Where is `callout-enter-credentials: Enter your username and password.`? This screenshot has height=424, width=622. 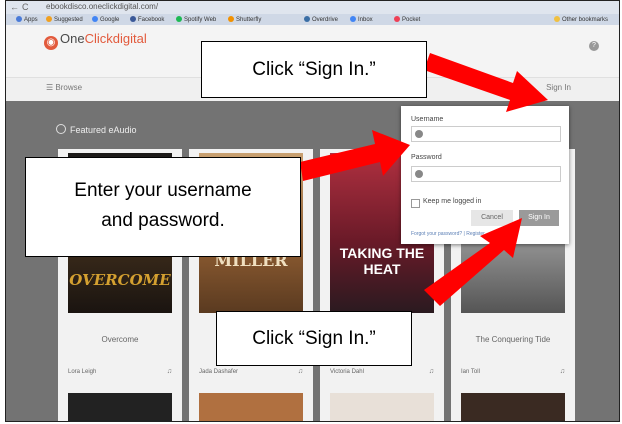
callout-enter-credentials: Enter your username and password. is located at coordinates (163, 207).